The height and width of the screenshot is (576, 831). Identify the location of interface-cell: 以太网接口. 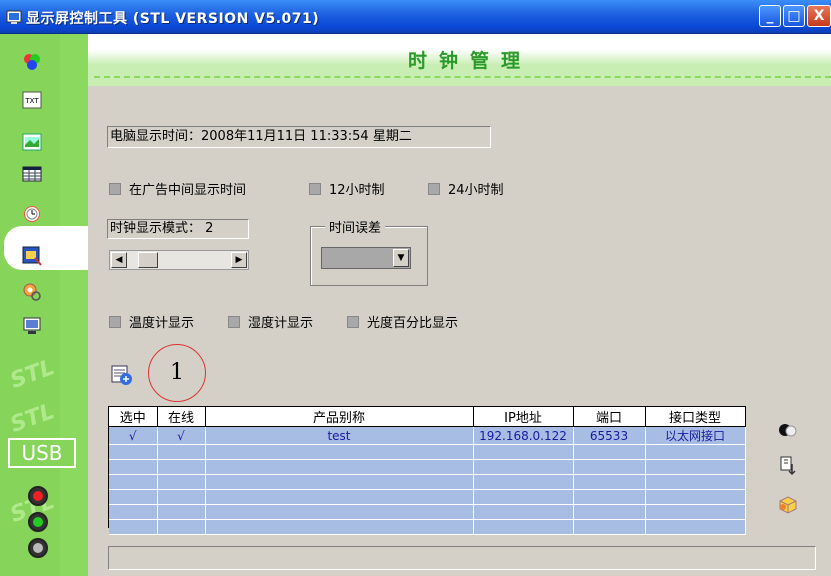
(695, 435).